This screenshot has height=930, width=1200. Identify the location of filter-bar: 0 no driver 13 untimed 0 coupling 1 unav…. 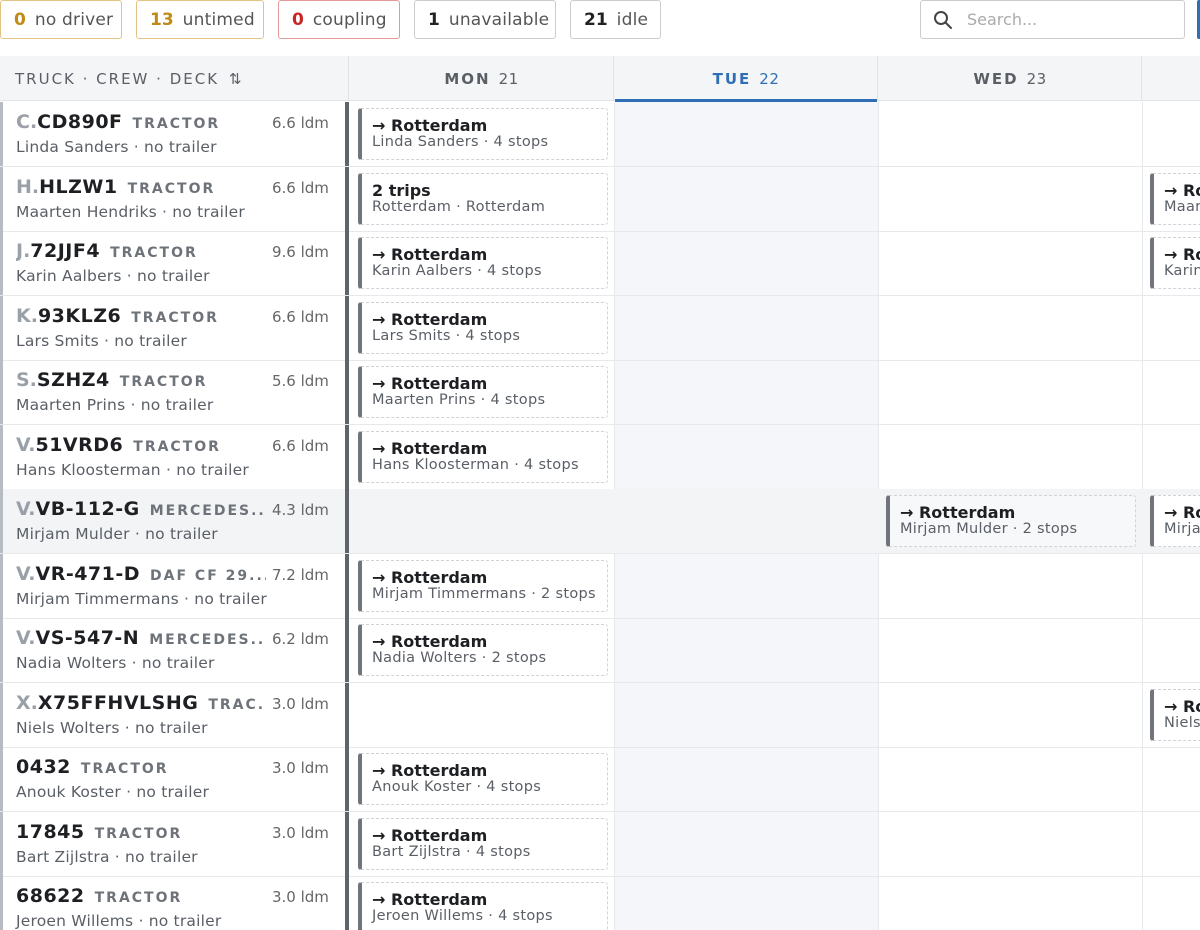
(600, 28).